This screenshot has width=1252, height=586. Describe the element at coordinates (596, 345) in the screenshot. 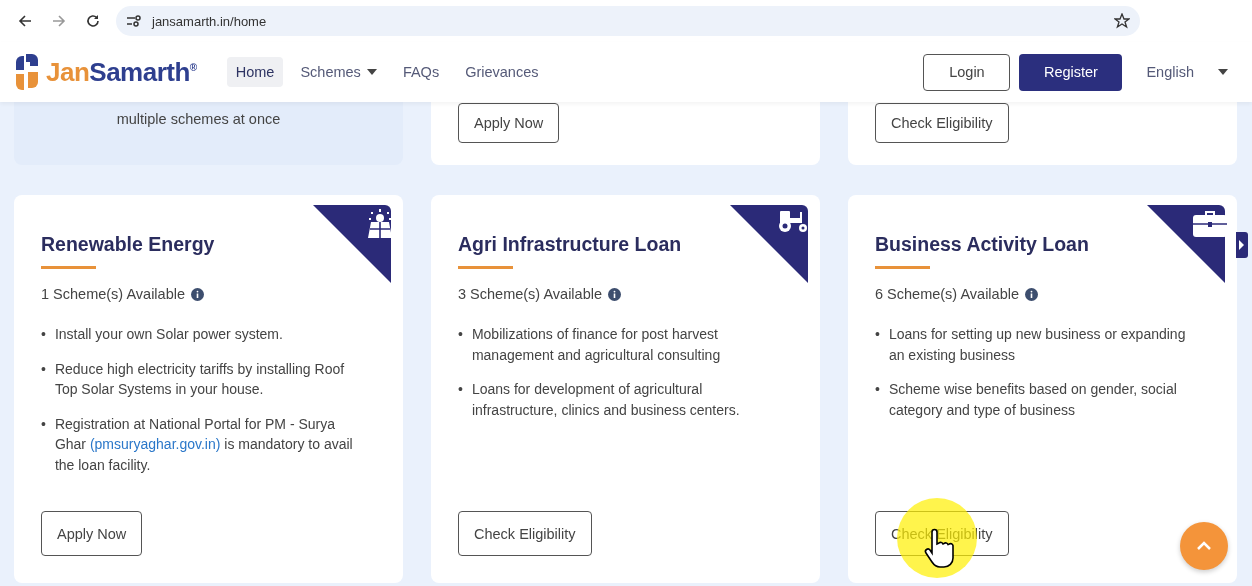

I see `bullet-text: Mobilizations of finance for post harvest management and agricultural consulting` at that location.